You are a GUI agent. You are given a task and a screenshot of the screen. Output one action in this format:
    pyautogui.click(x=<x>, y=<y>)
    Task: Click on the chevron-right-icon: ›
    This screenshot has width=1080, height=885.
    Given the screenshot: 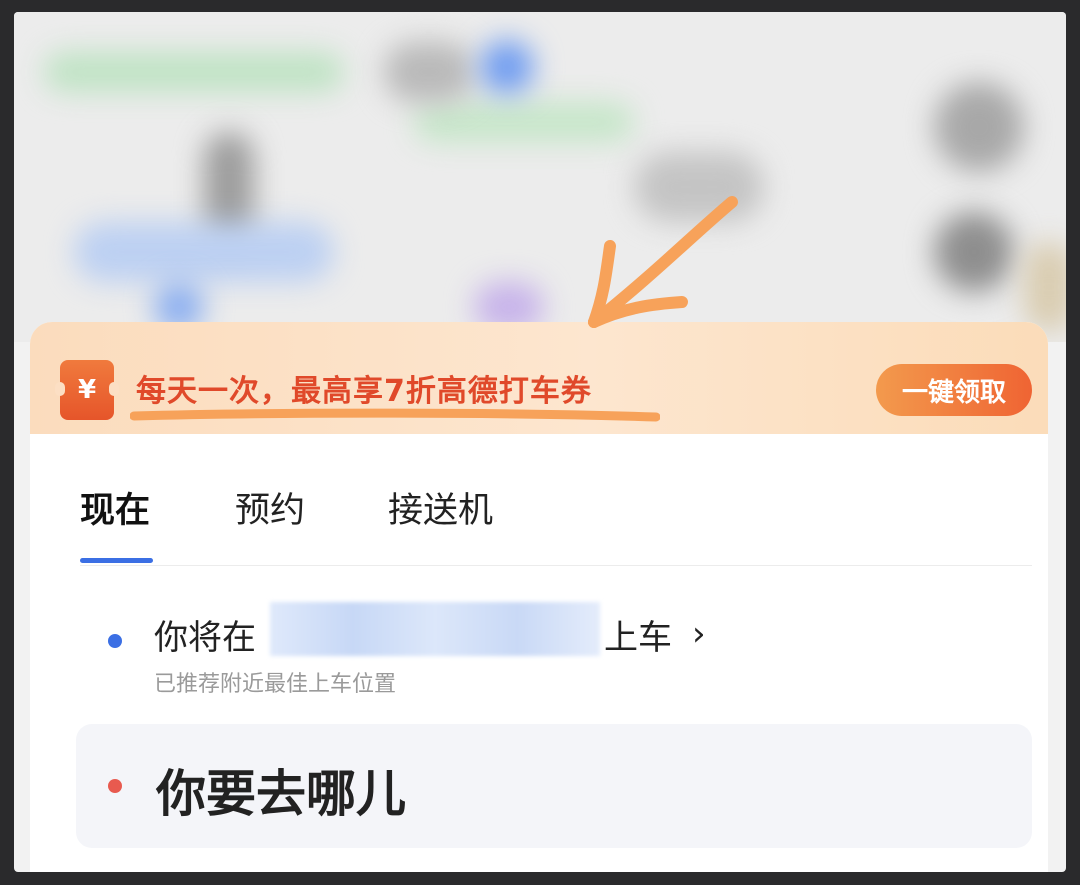 What is the action you would take?
    pyautogui.click(x=699, y=634)
    